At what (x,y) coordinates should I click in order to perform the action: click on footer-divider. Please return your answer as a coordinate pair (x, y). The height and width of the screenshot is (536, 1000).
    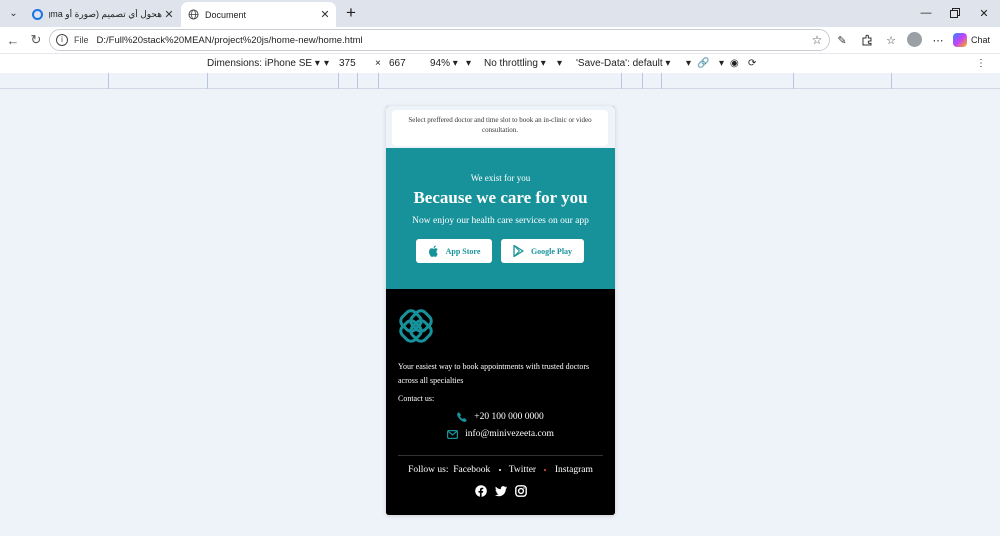
    Looking at the image, I should click on (500, 455).